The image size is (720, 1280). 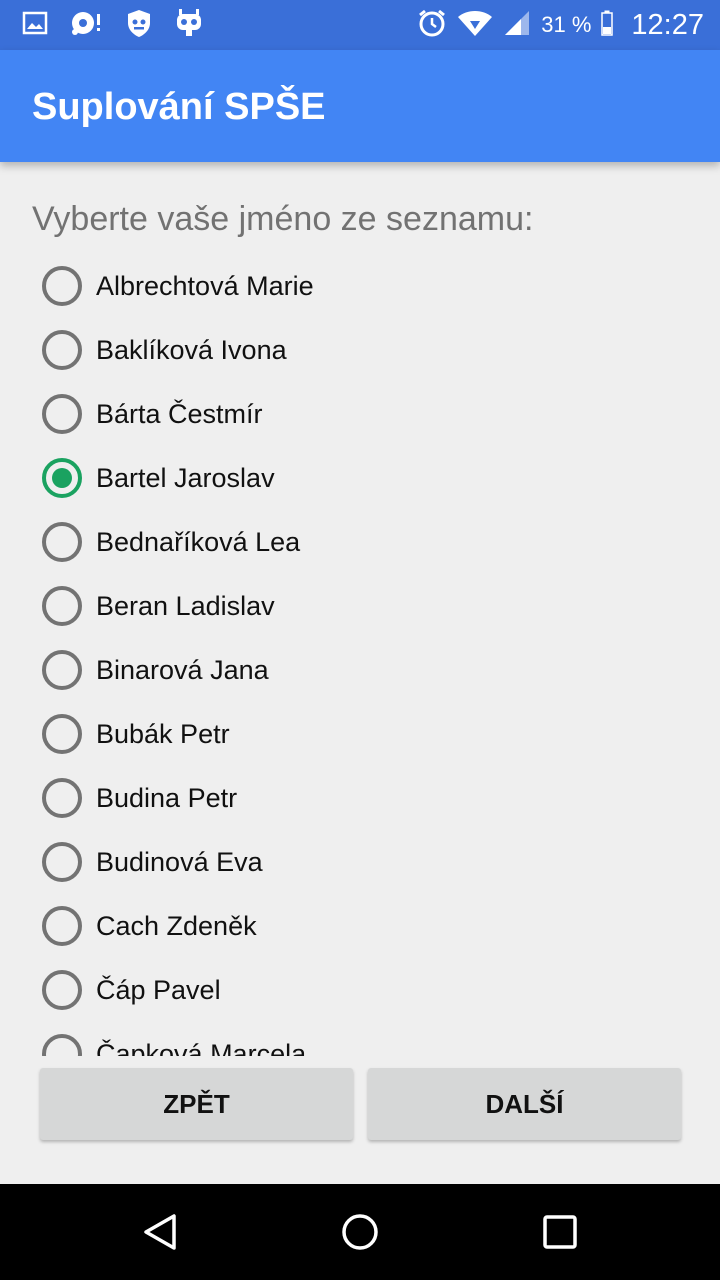 I want to click on battery-icon, so click(x=607, y=25).